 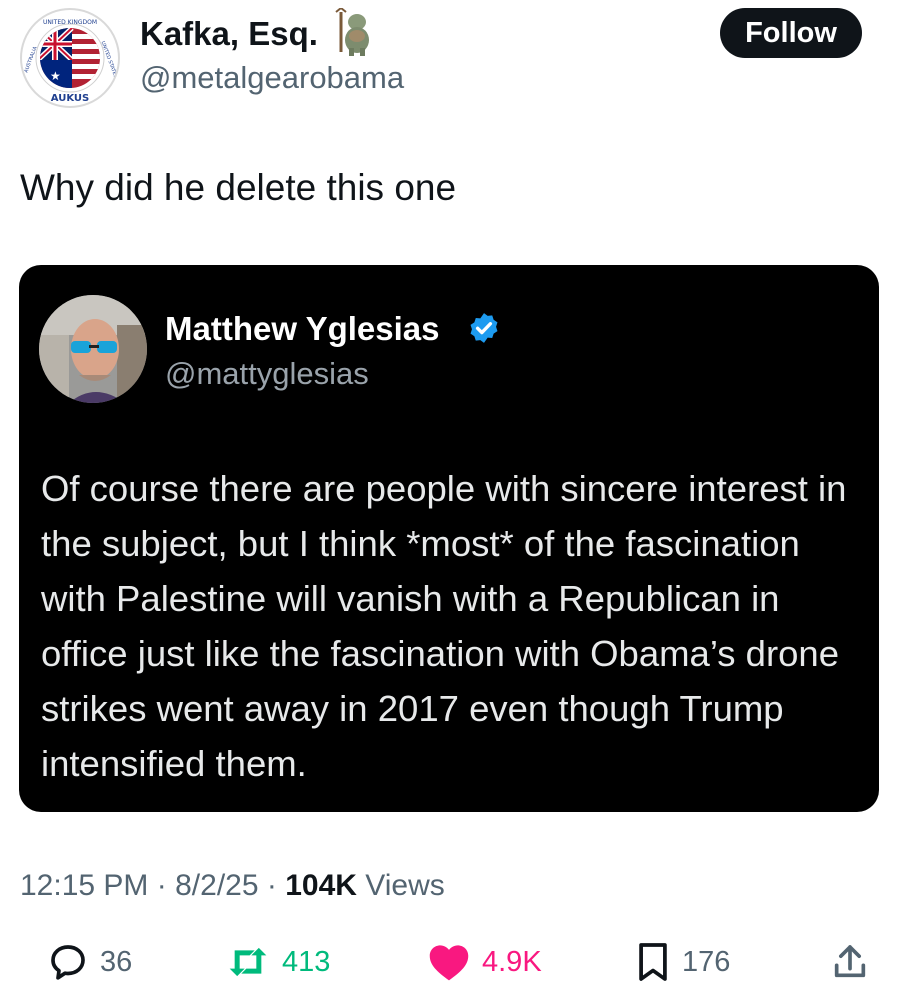 What do you see at coordinates (116, 961) in the screenshot?
I see `reply-count: 36` at bounding box center [116, 961].